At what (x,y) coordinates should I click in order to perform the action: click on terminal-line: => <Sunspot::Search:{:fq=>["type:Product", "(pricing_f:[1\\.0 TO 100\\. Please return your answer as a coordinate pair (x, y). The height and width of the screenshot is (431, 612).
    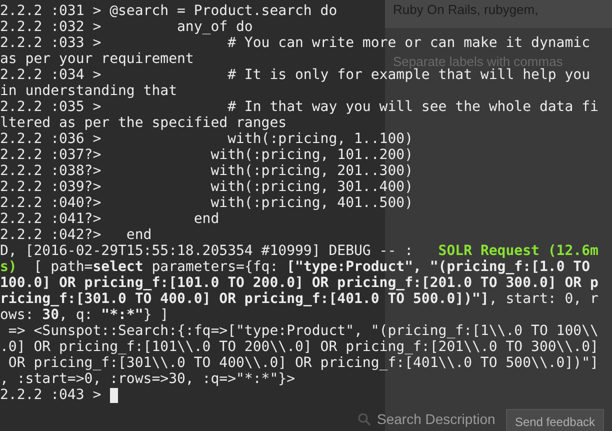
    Looking at the image, I should click on (302, 331).